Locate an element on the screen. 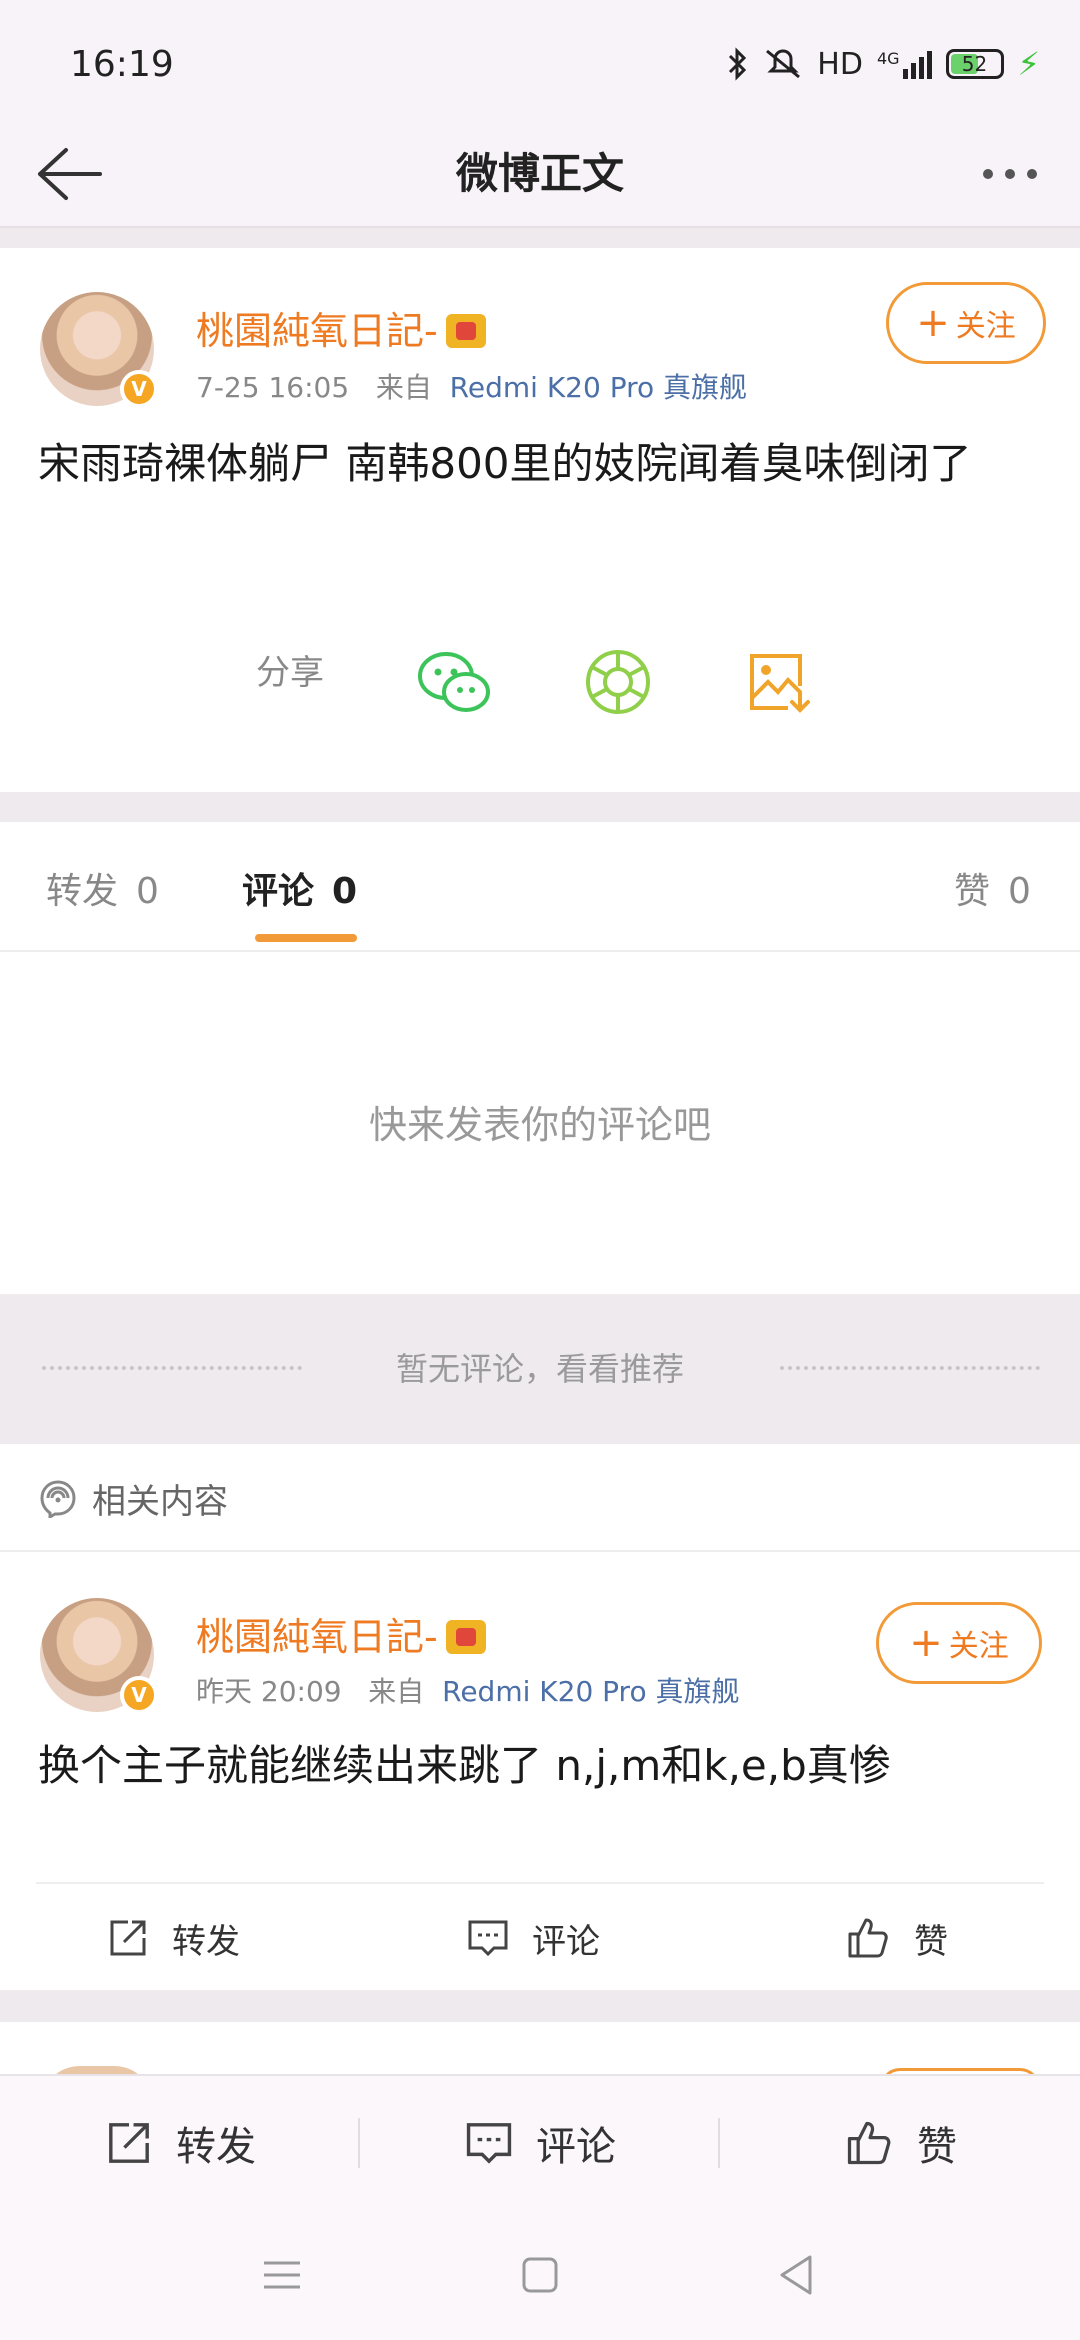 This screenshot has height=2340, width=1080. post-meta: 7-25 16:05 来自 Redmi K20 Pro 真旗舰 is located at coordinates (471, 386).